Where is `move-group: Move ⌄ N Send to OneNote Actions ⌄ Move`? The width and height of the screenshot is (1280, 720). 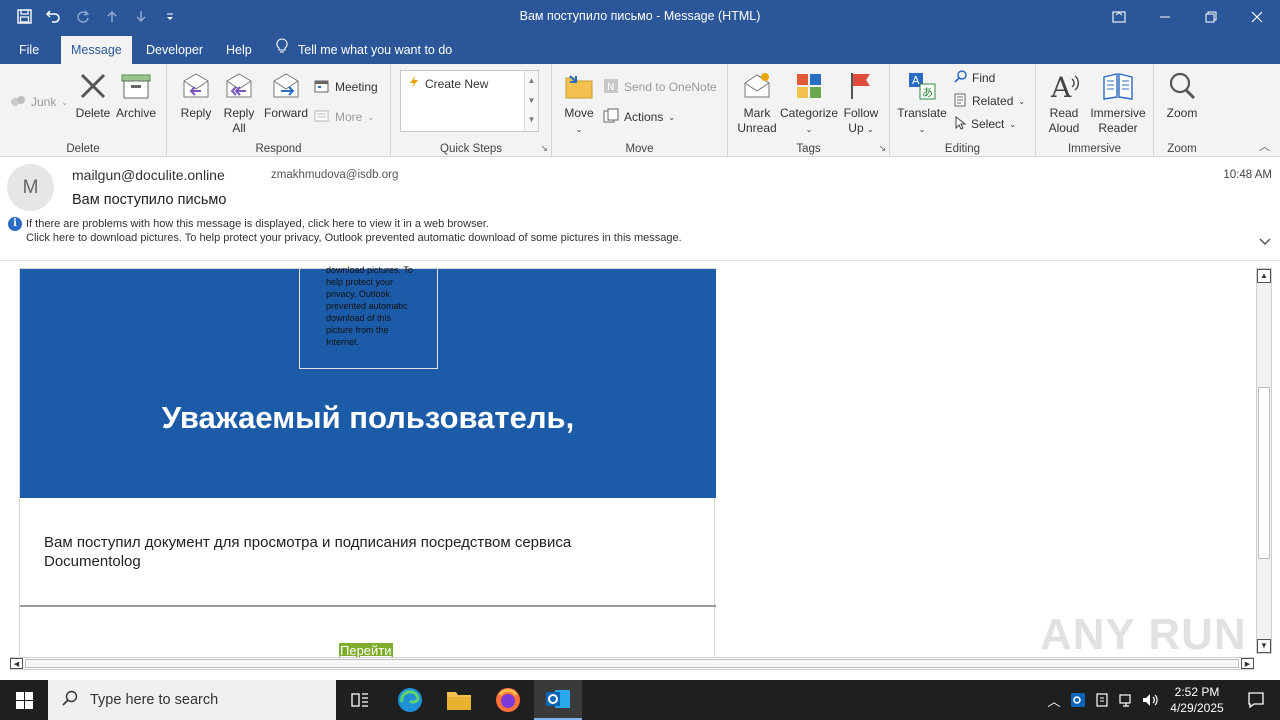
move-group: Move ⌄ N Send to OneNote Actions ⌄ Move is located at coordinates (640, 110).